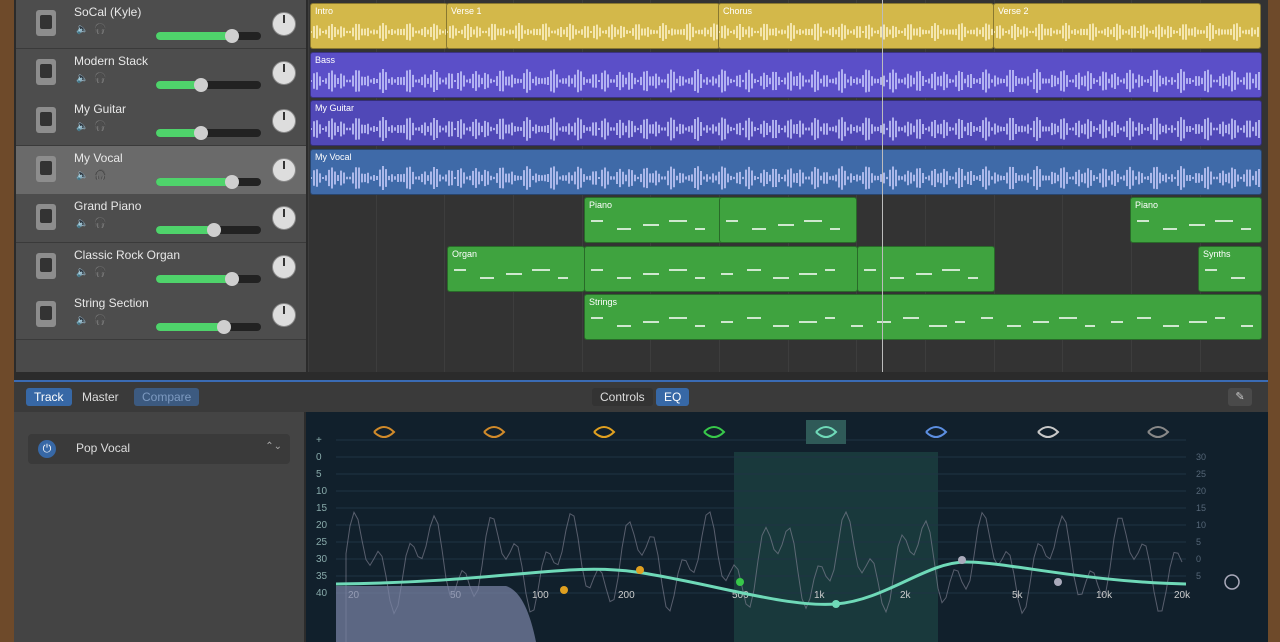 The image size is (1280, 642). Describe the element at coordinates (1196, 220) in the screenshot. I see `track-region: Piano` at that location.